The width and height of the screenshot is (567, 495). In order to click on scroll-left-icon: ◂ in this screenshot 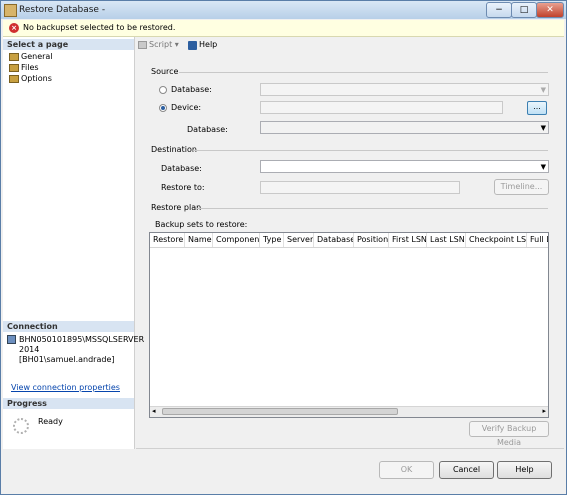, I will do `click(154, 411)`.